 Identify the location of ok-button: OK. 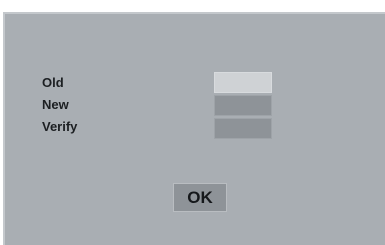
(200, 197).